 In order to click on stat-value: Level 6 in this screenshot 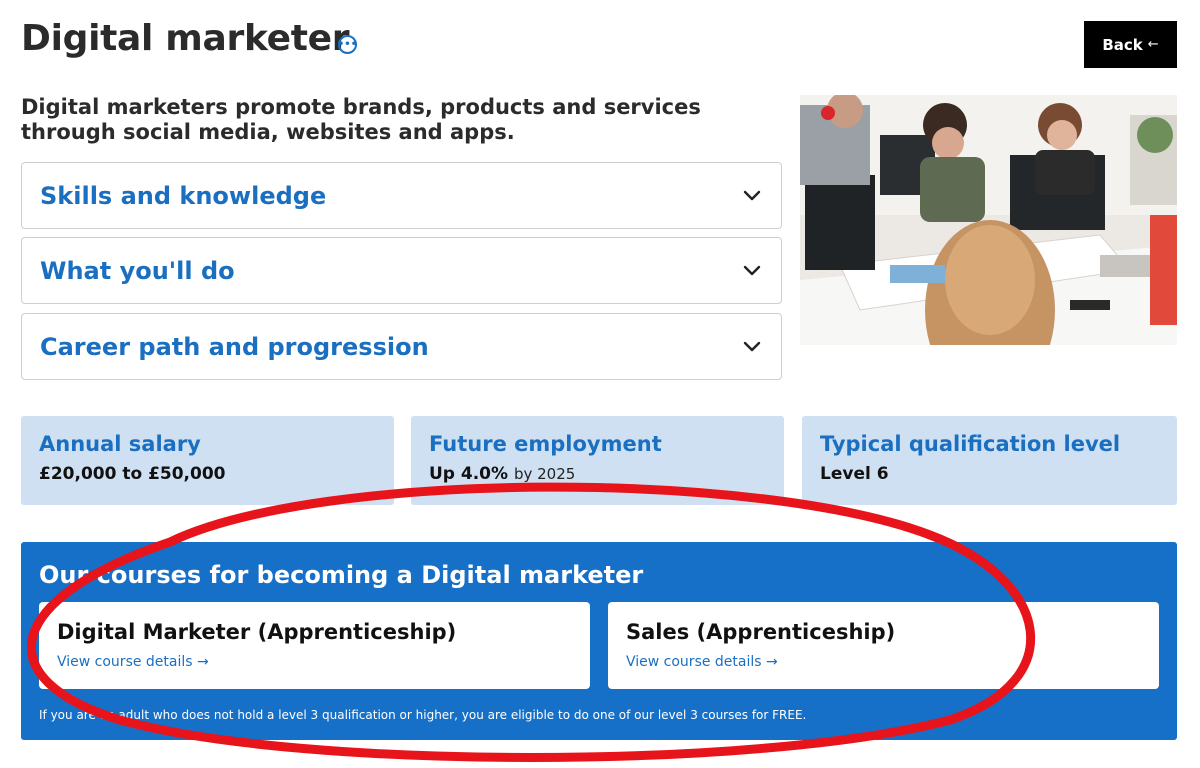, I will do `click(989, 474)`.